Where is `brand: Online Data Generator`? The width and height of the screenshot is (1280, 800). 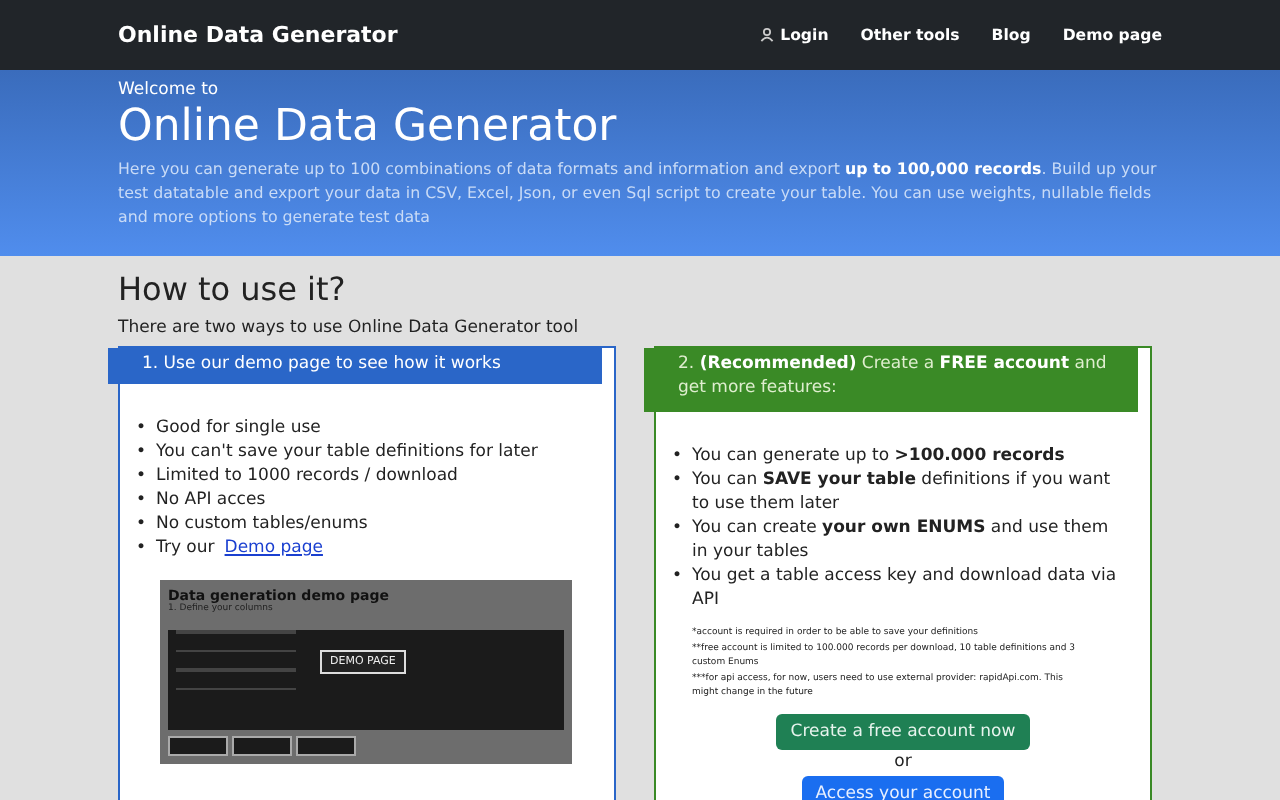 brand: Online Data Generator is located at coordinates (258, 35).